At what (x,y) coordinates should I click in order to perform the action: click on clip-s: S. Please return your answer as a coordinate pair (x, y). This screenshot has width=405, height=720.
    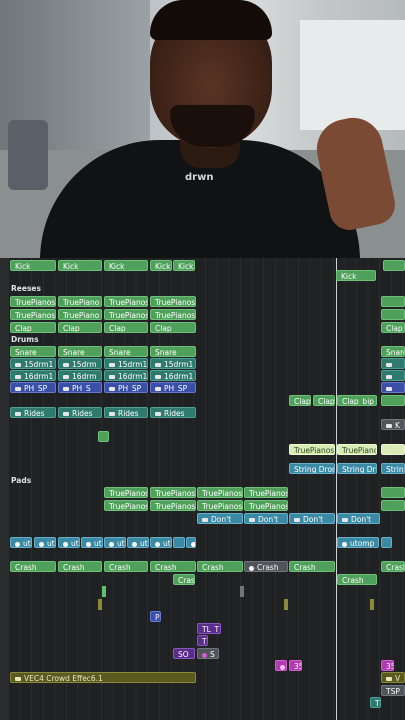
    Looking at the image, I should click on (208, 653).